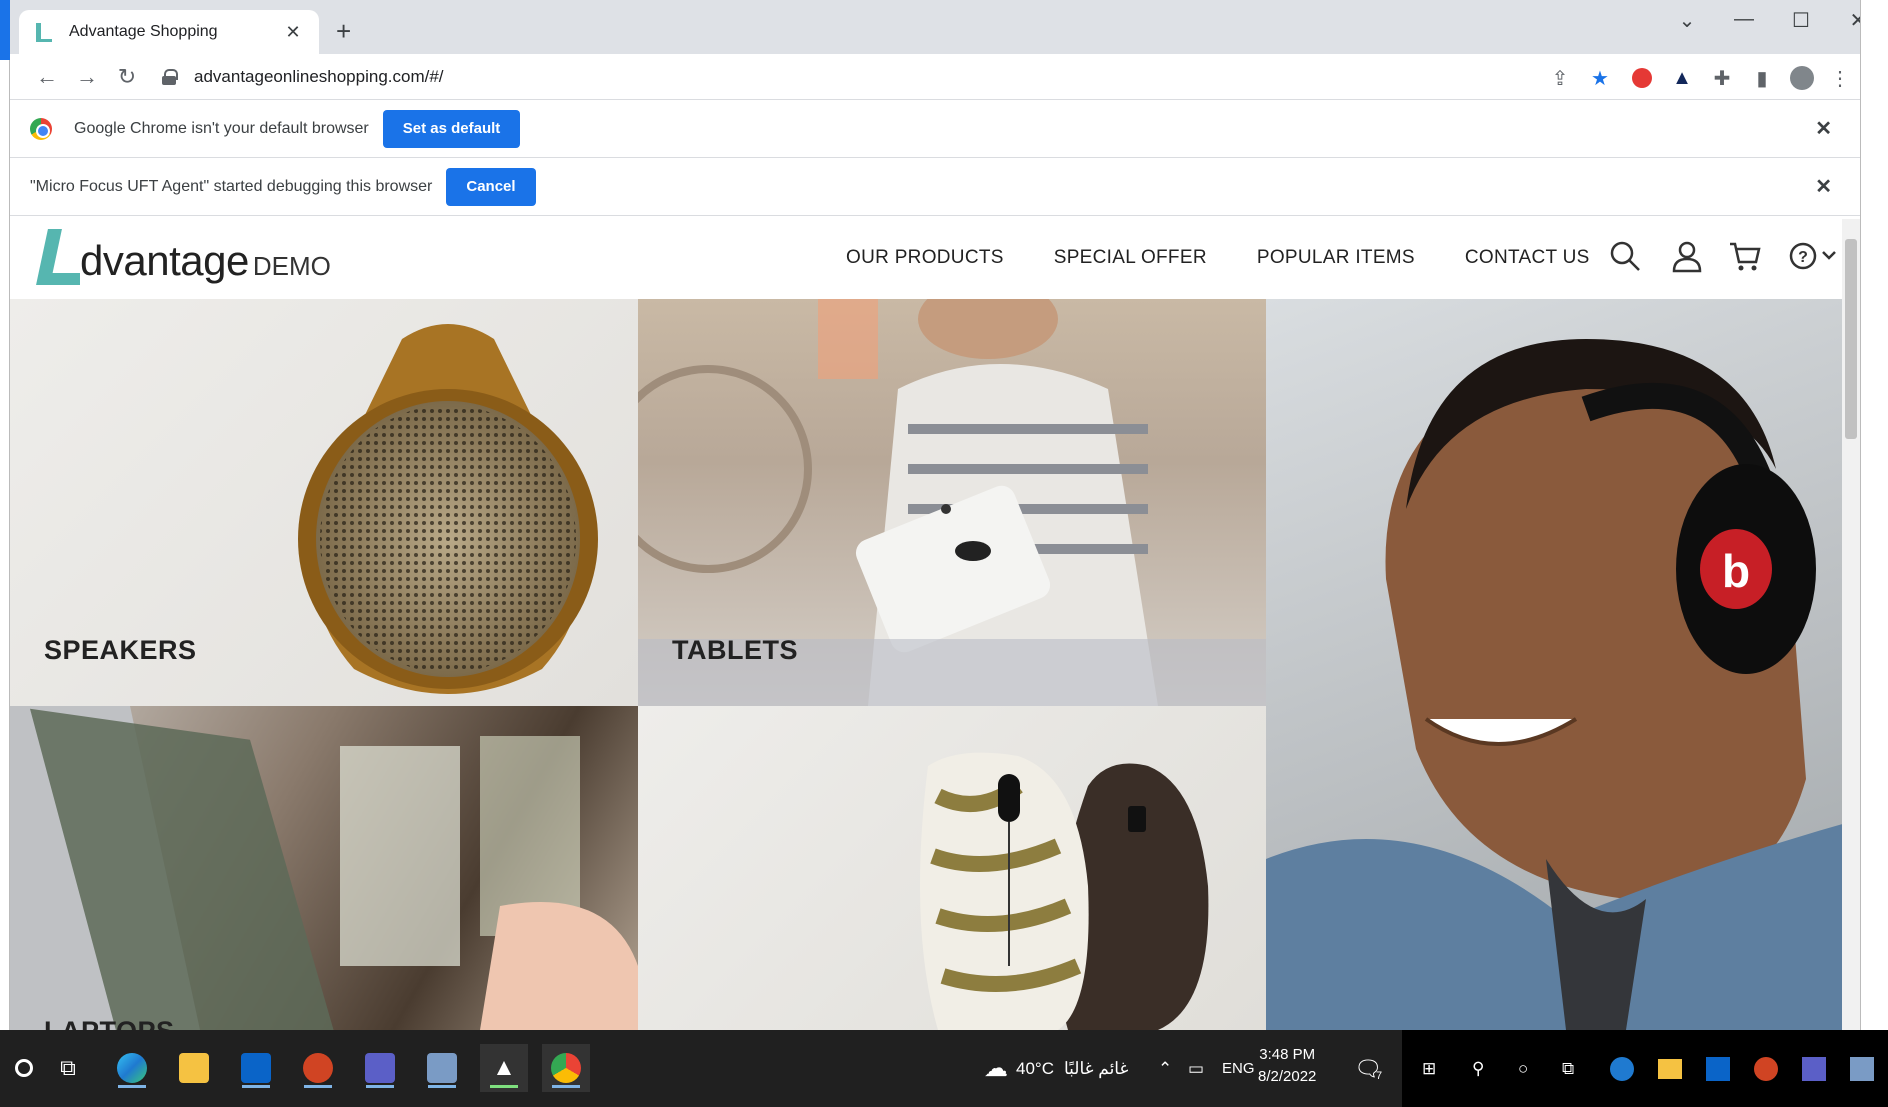 The width and height of the screenshot is (1888, 1107). What do you see at coordinates (380, 1068) in the screenshot?
I see `teams-icon` at bounding box center [380, 1068].